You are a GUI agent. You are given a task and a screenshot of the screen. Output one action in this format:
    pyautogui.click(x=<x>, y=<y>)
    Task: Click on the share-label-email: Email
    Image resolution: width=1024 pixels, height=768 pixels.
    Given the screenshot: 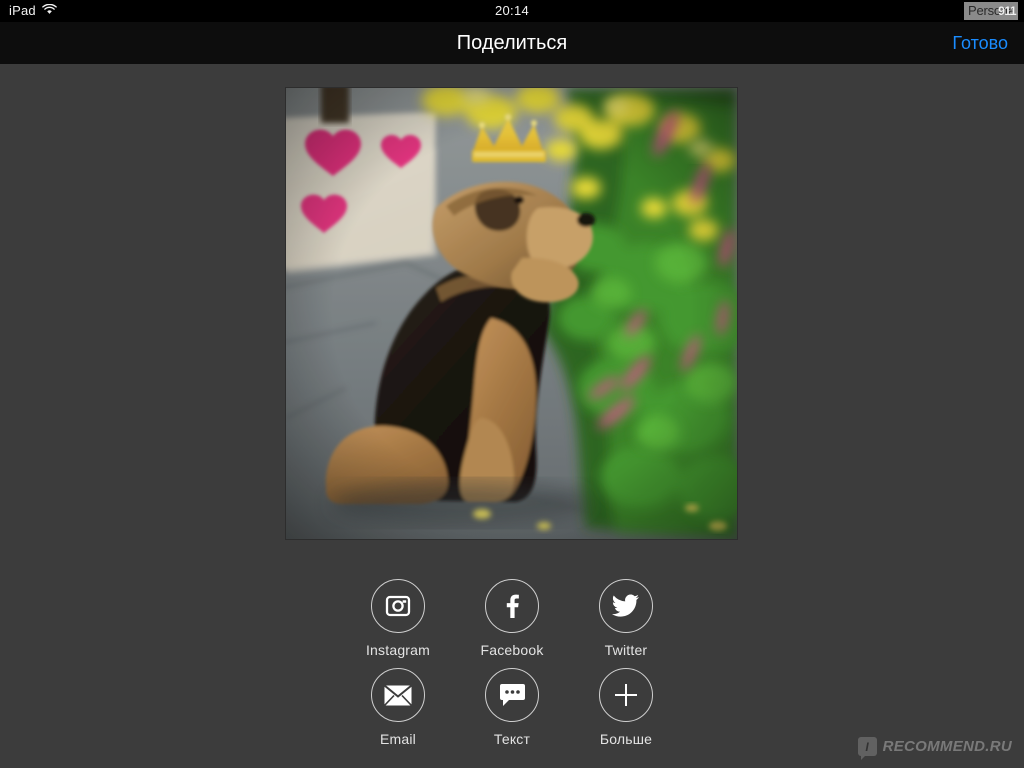 What is the action you would take?
    pyautogui.click(x=397, y=739)
    